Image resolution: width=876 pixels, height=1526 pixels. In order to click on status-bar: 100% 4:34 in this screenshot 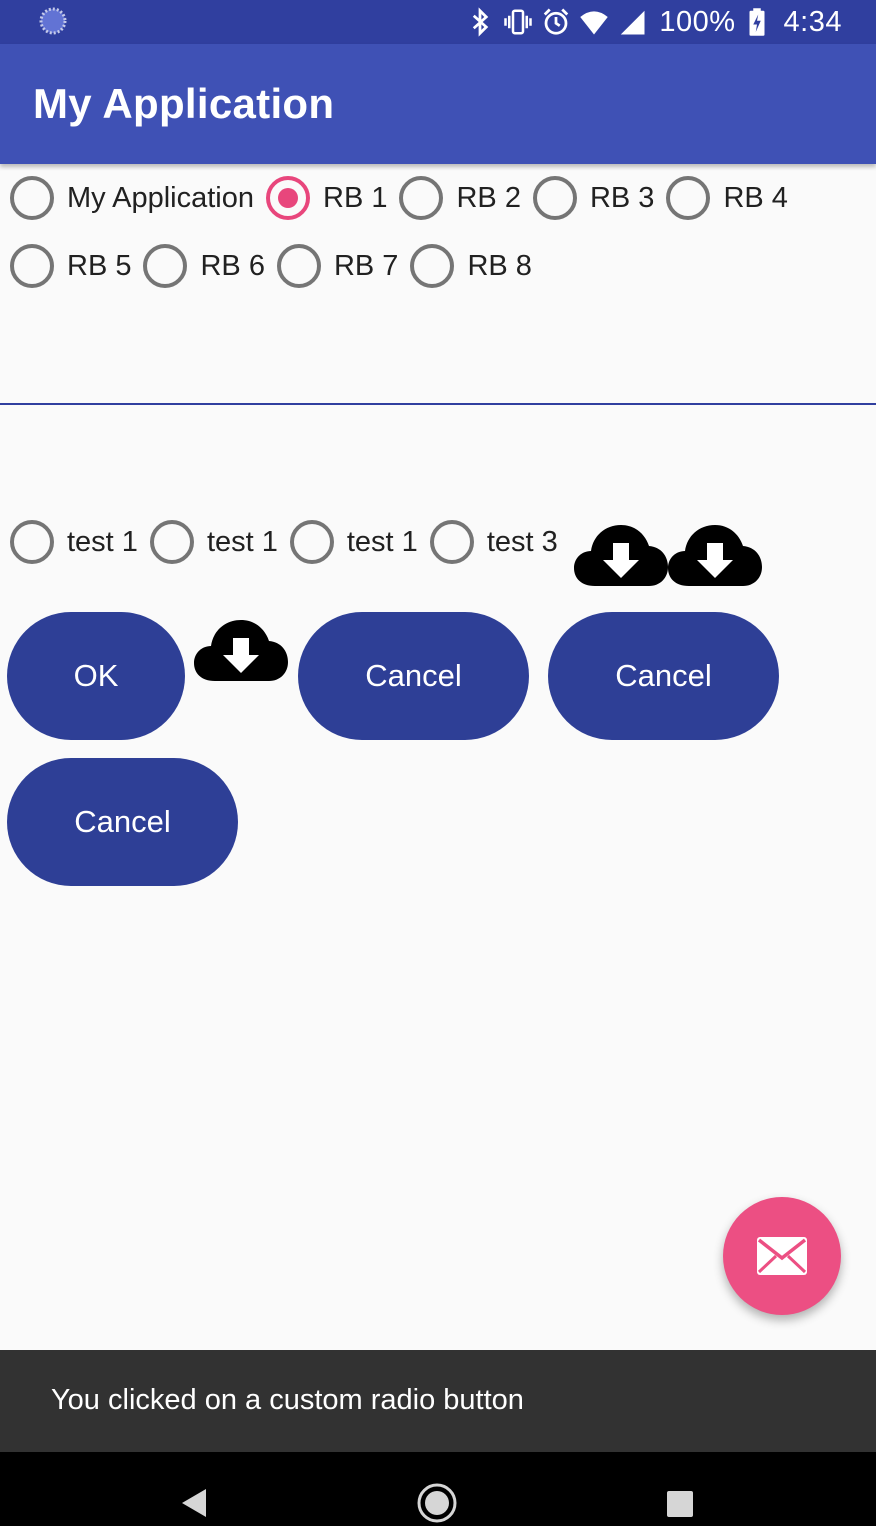, I will do `click(438, 22)`.